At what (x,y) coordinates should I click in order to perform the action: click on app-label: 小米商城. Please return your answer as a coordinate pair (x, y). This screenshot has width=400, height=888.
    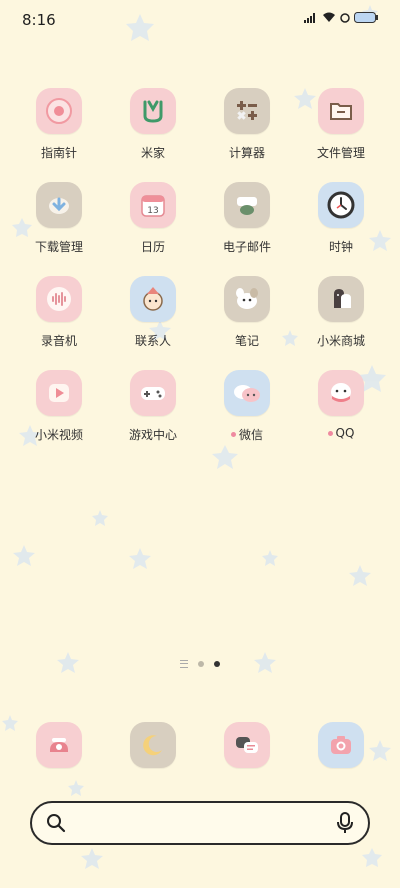
    Looking at the image, I should click on (340, 341).